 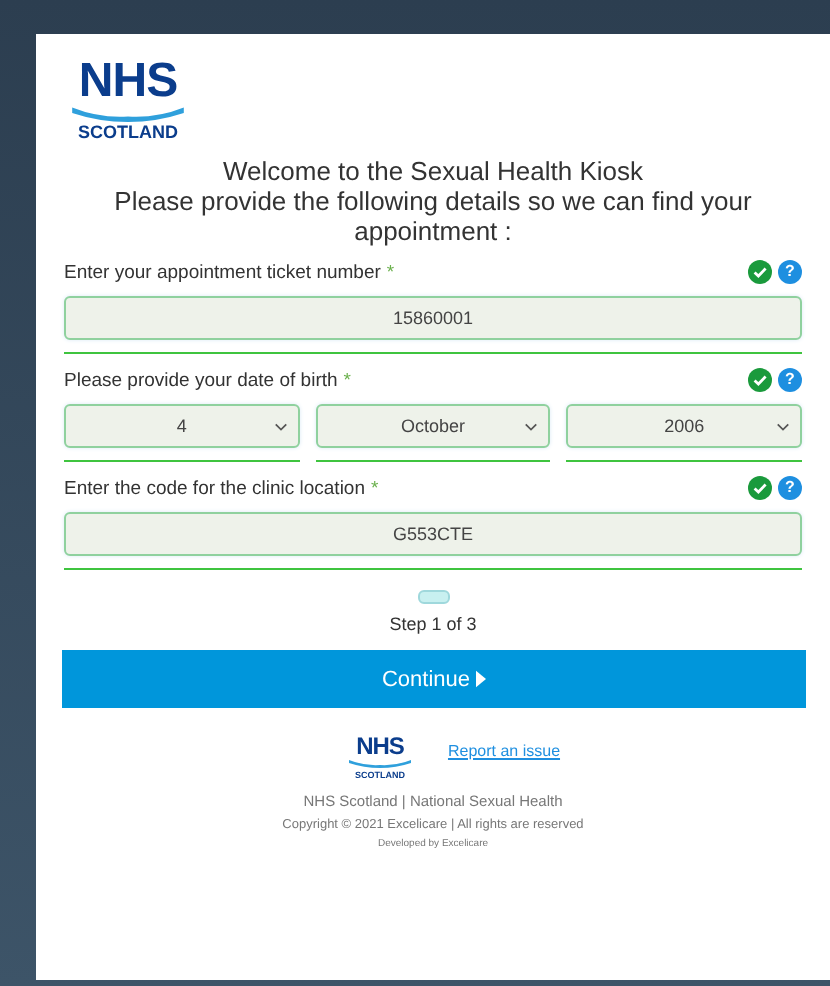 I want to click on field-label: Enter the code for the clinic location *, so click(x=221, y=488).